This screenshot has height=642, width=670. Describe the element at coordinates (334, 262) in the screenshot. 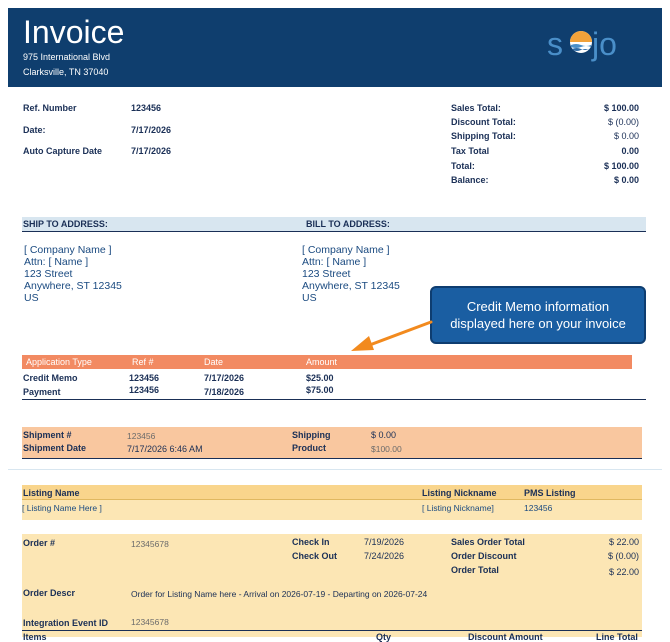

I see `bill-to-attn: Attn: [ Name ]` at that location.